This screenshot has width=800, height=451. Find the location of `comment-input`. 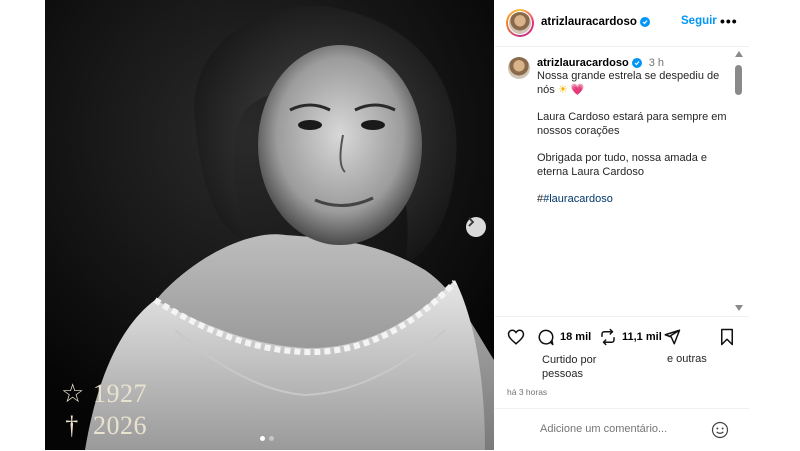

comment-input is located at coordinates (610, 429).